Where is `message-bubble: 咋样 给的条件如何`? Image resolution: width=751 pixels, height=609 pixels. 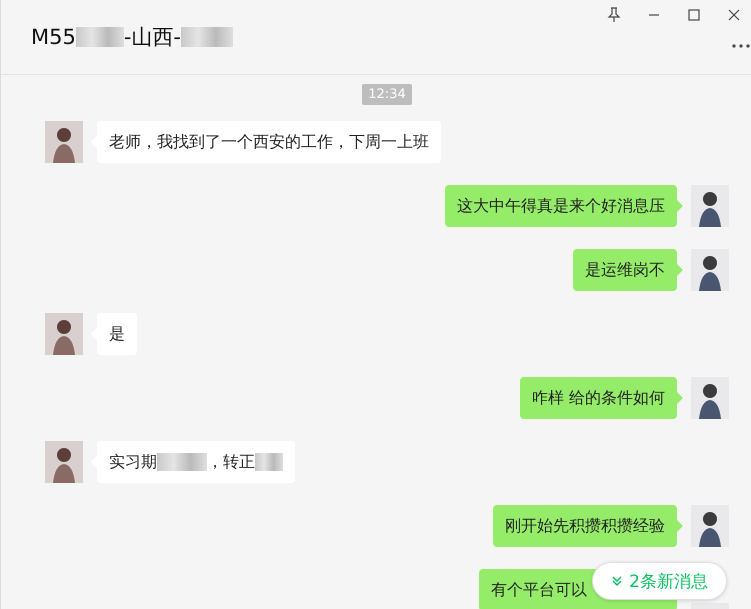 message-bubble: 咋样 给的条件如何 is located at coordinates (598, 398).